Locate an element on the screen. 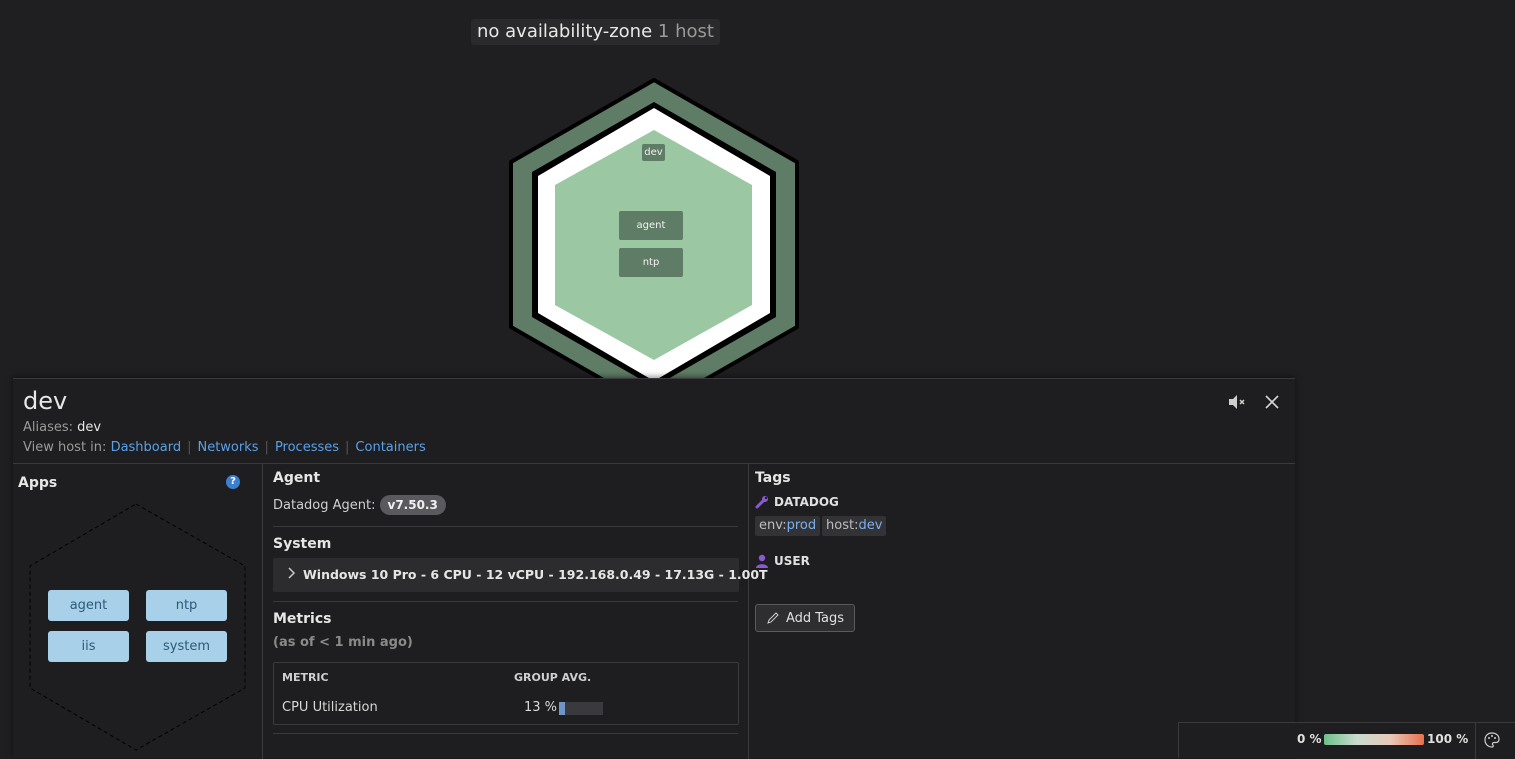 Image resolution: width=1515 pixels, height=759 pixels. tags-title: Tags is located at coordinates (773, 478).